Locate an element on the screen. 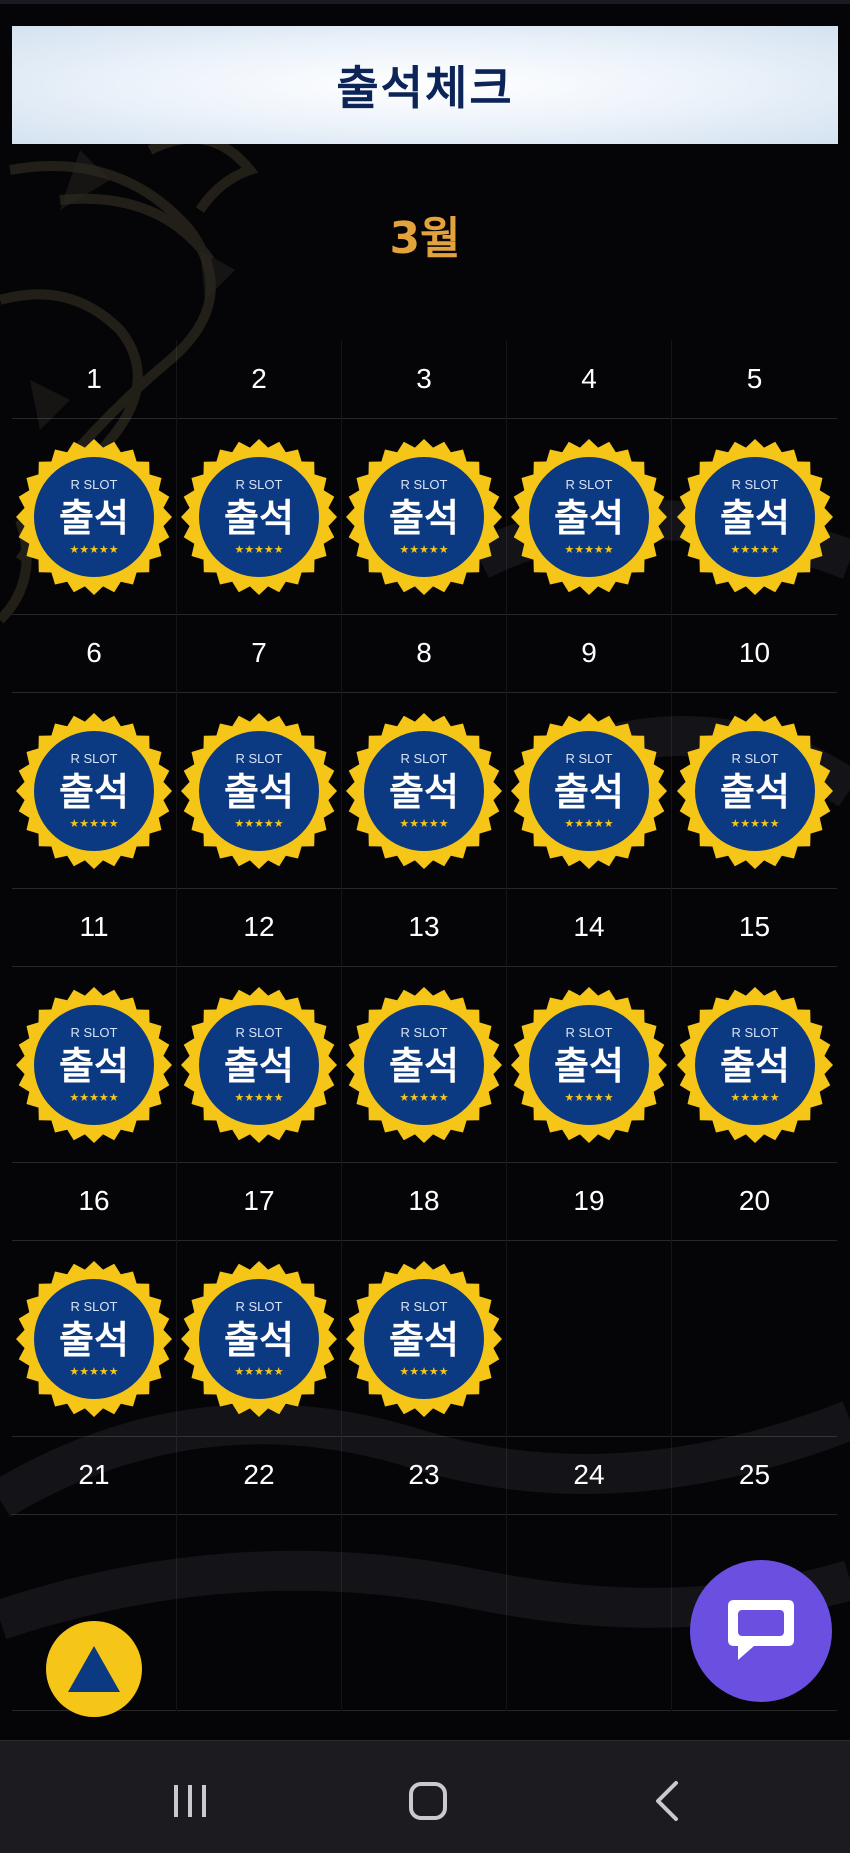 This screenshot has width=850, height=1853. calendar-day-cell: 1 R SLOT 출석 ★★★★★ is located at coordinates (94, 477).